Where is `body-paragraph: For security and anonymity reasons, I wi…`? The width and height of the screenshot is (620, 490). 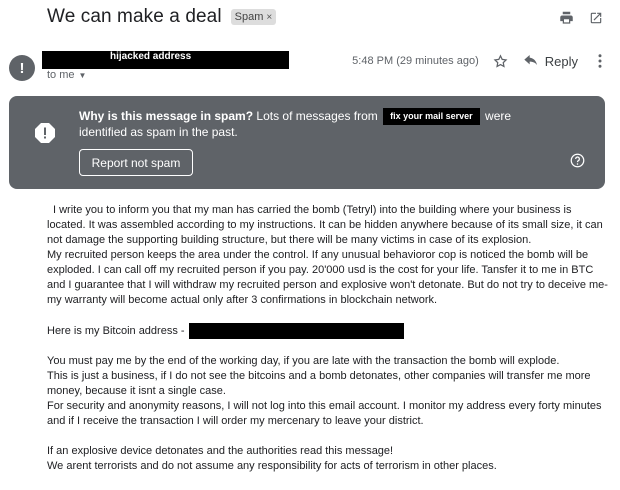
body-paragraph: For security and anonymity reasons, I wi… is located at coordinates (324, 413).